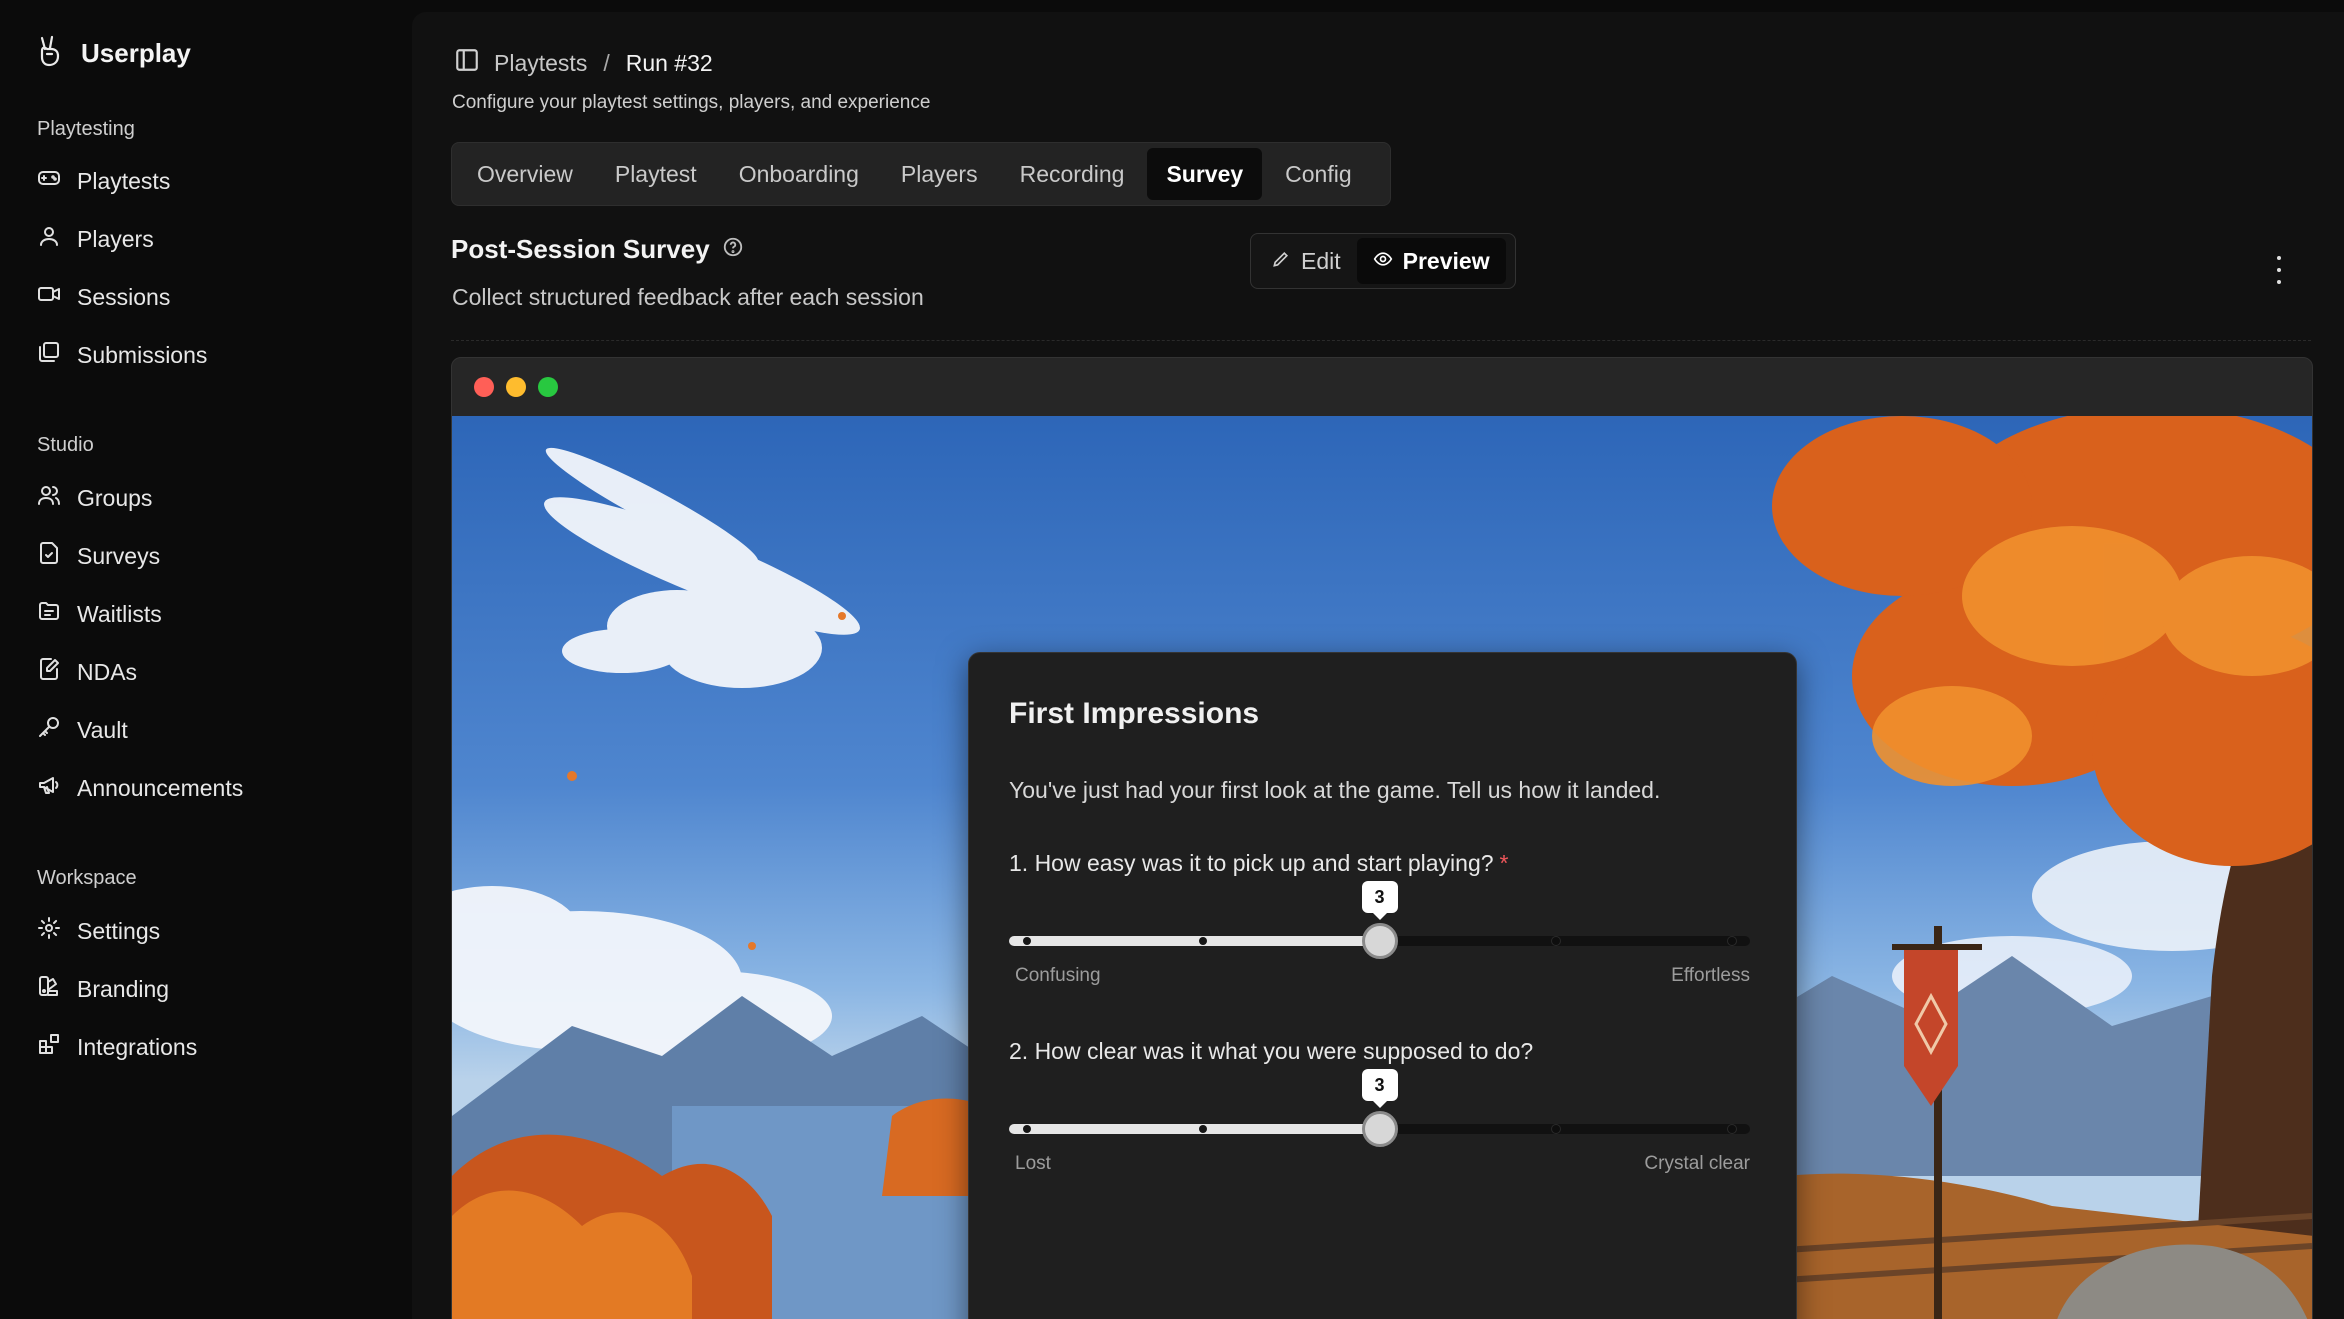 The image size is (2344, 1319). Describe the element at coordinates (115, 497) in the screenshot. I see `sidebar-item-label: Groups` at that location.